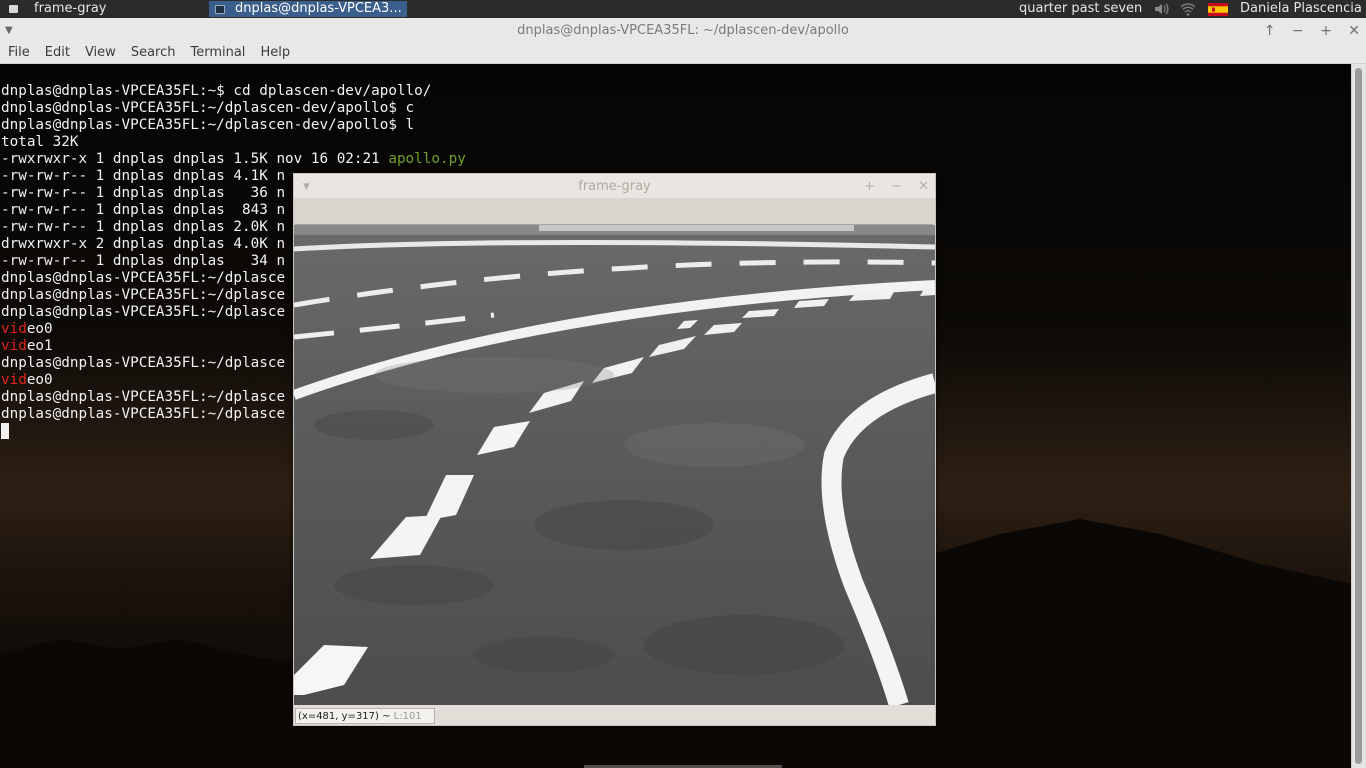  I want to click on terminal-scrollbar, so click(1358, 416).